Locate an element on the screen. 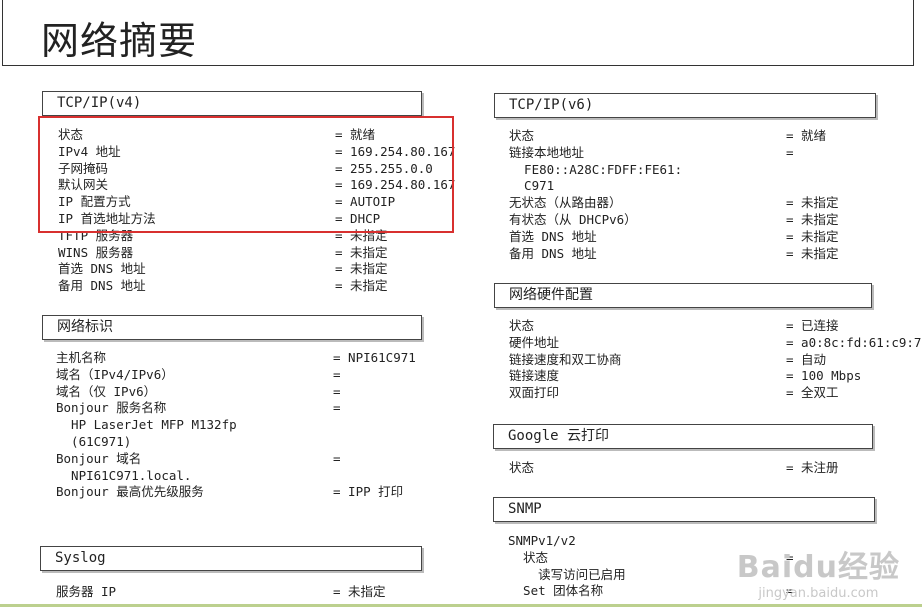 This screenshot has width=922, height=607. row-label: 链接速度 is located at coordinates (534, 376).